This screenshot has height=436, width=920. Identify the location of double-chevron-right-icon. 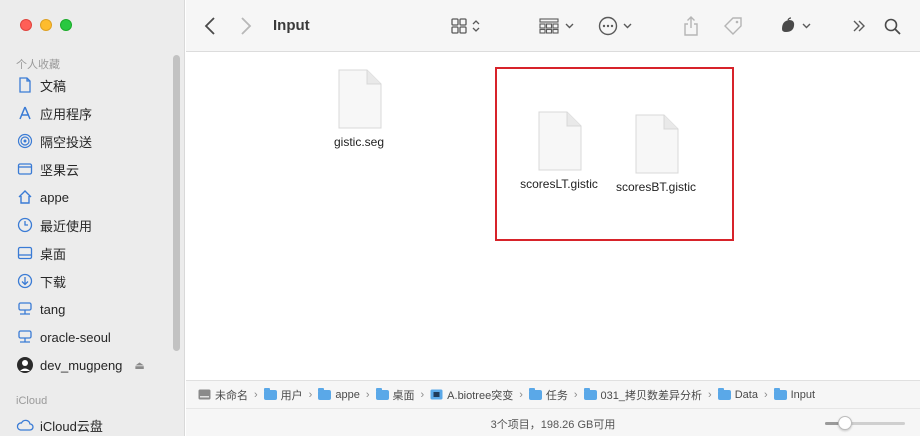
(859, 26).